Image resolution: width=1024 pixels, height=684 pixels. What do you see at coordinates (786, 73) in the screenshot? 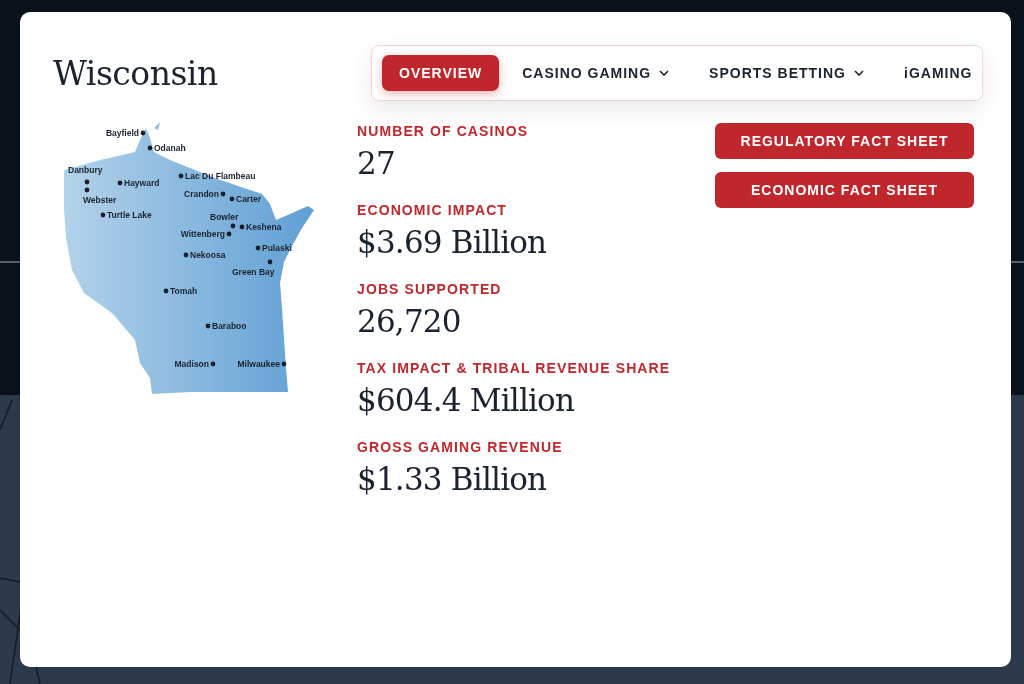
I see `tab: SPORTS BETTING` at bounding box center [786, 73].